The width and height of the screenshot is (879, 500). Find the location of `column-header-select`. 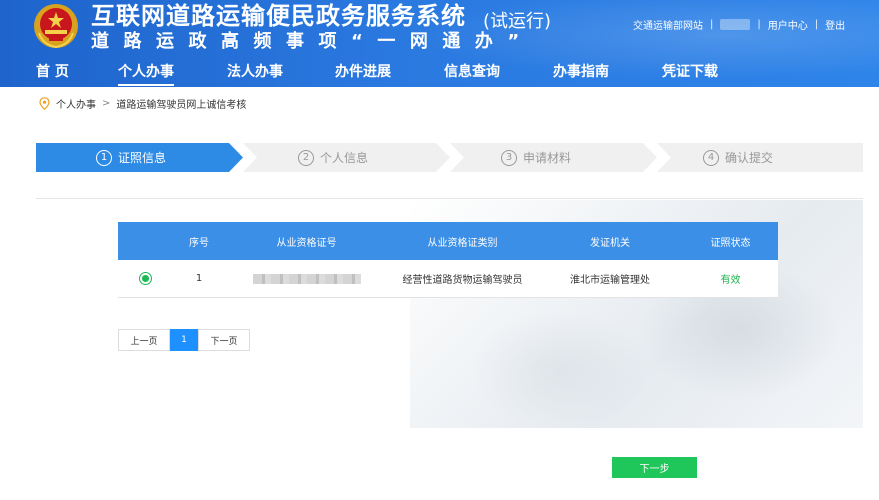

column-header-select is located at coordinates (145, 241).